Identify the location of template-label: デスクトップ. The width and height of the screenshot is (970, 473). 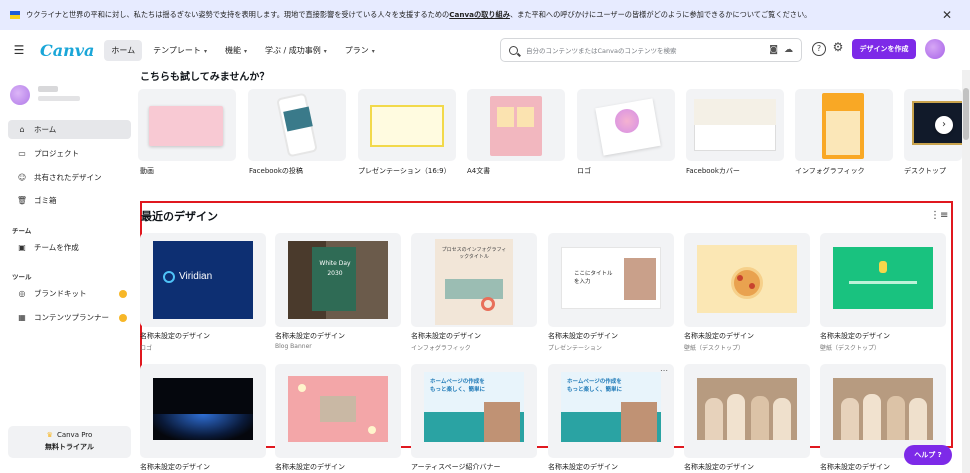
(925, 171).